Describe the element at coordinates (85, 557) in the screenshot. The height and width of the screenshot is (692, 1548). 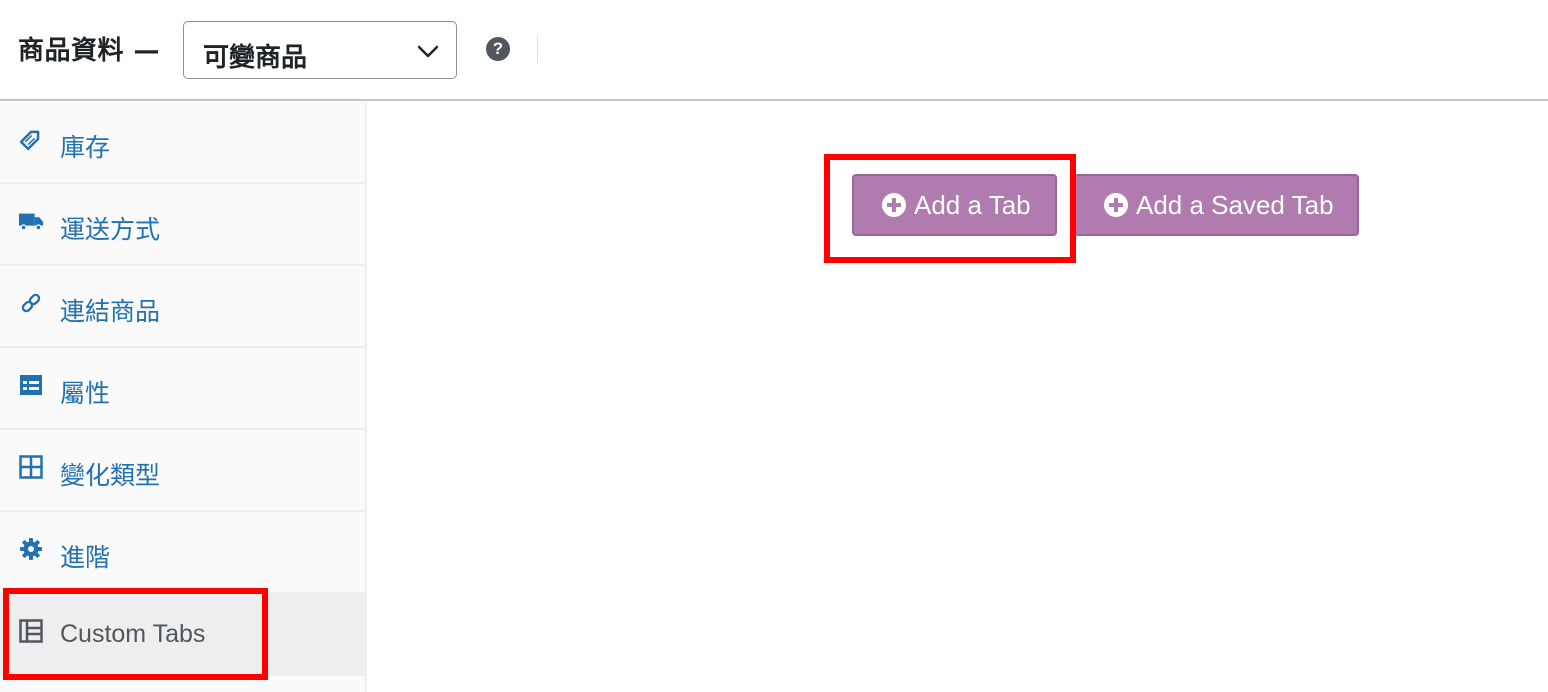
I see `sidebar-item-label: 進階` at that location.